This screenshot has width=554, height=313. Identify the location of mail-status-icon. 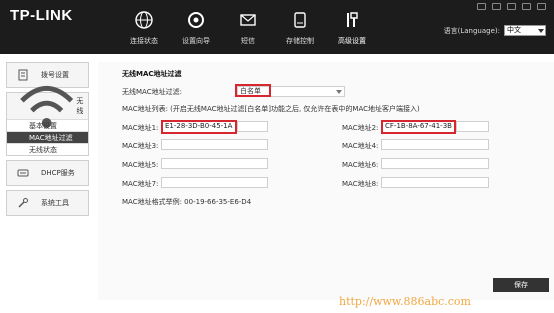
(481, 6).